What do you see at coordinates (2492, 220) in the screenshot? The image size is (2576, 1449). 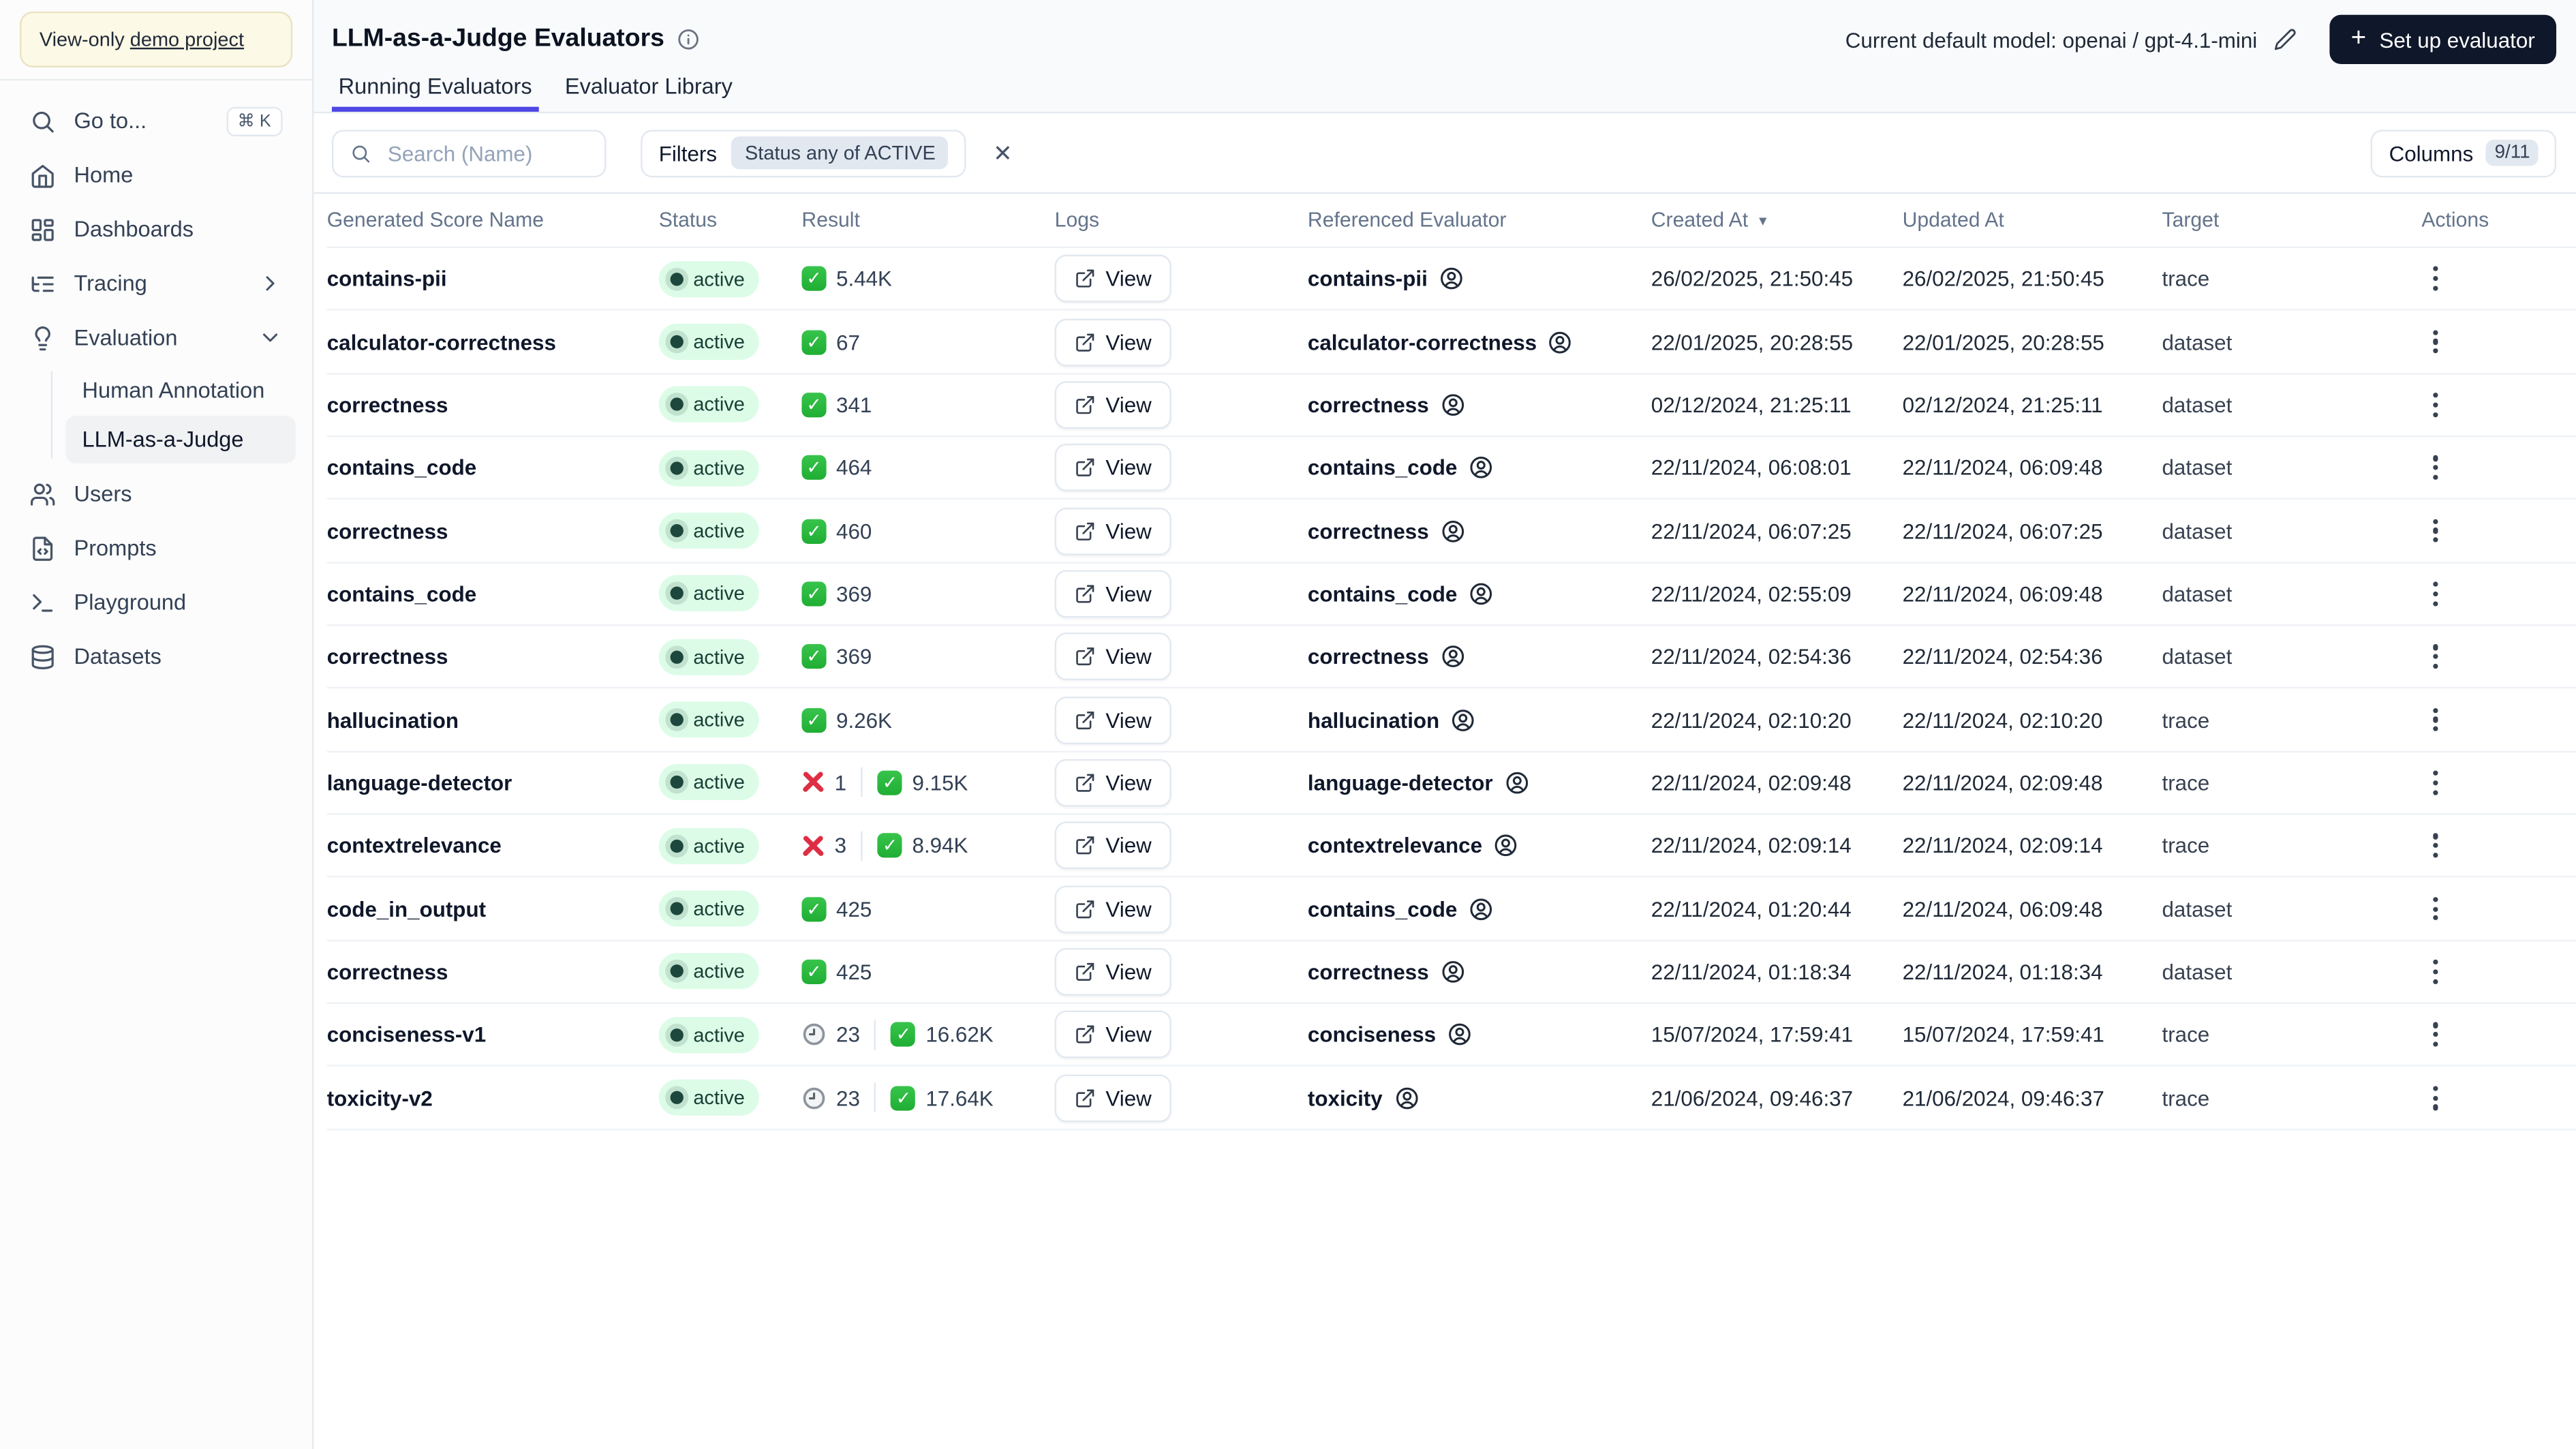 I see `column-header-actions: Actions` at bounding box center [2492, 220].